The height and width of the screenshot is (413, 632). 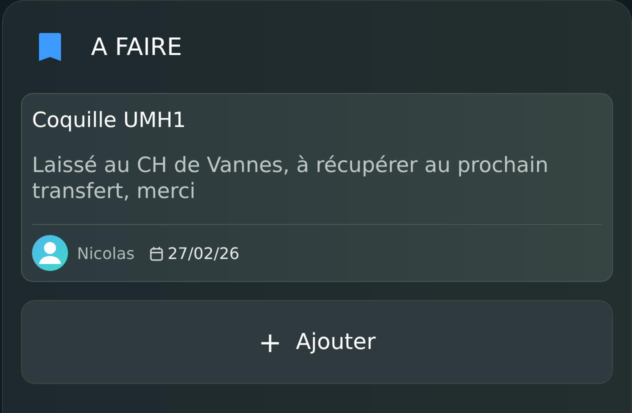 What do you see at coordinates (204, 253) in the screenshot?
I see `due-date: 27/02/26` at bounding box center [204, 253].